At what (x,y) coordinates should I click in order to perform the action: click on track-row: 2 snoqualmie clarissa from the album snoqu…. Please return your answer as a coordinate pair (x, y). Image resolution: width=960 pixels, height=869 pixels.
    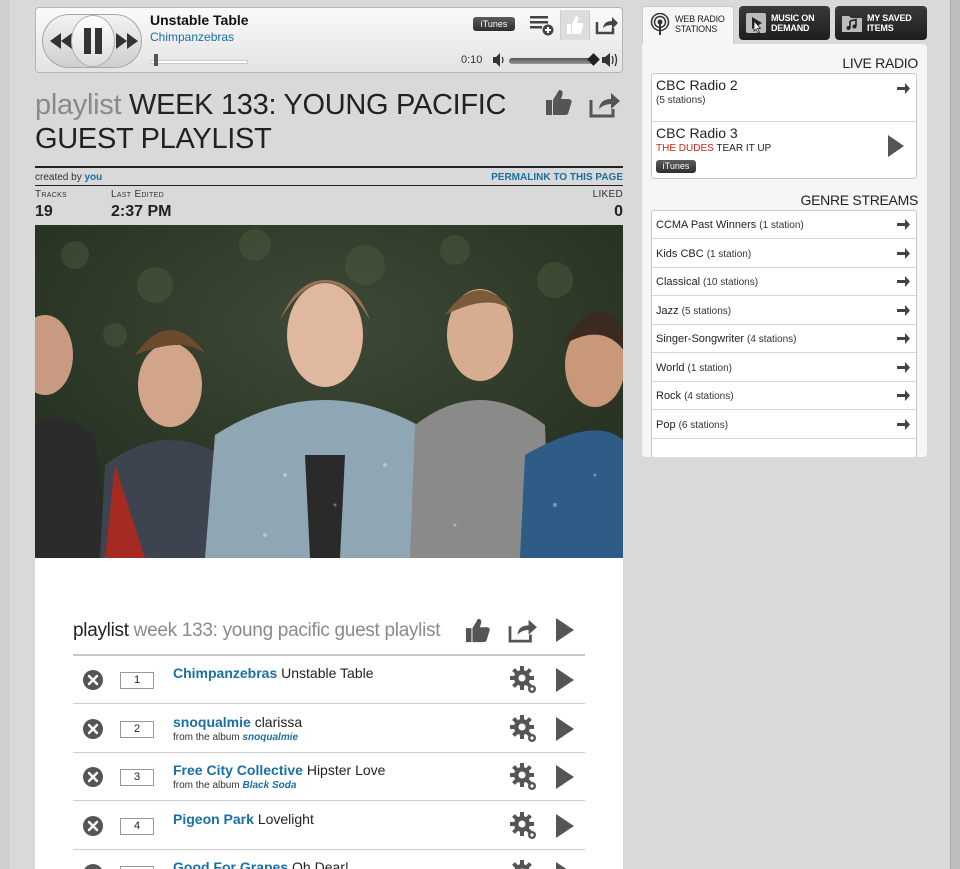
    Looking at the image, I should click on (329, 729).